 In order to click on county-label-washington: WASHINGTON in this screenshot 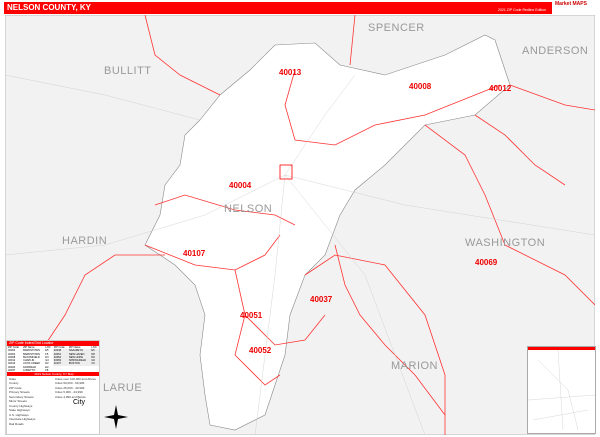, I will do `click(505, 243)`.